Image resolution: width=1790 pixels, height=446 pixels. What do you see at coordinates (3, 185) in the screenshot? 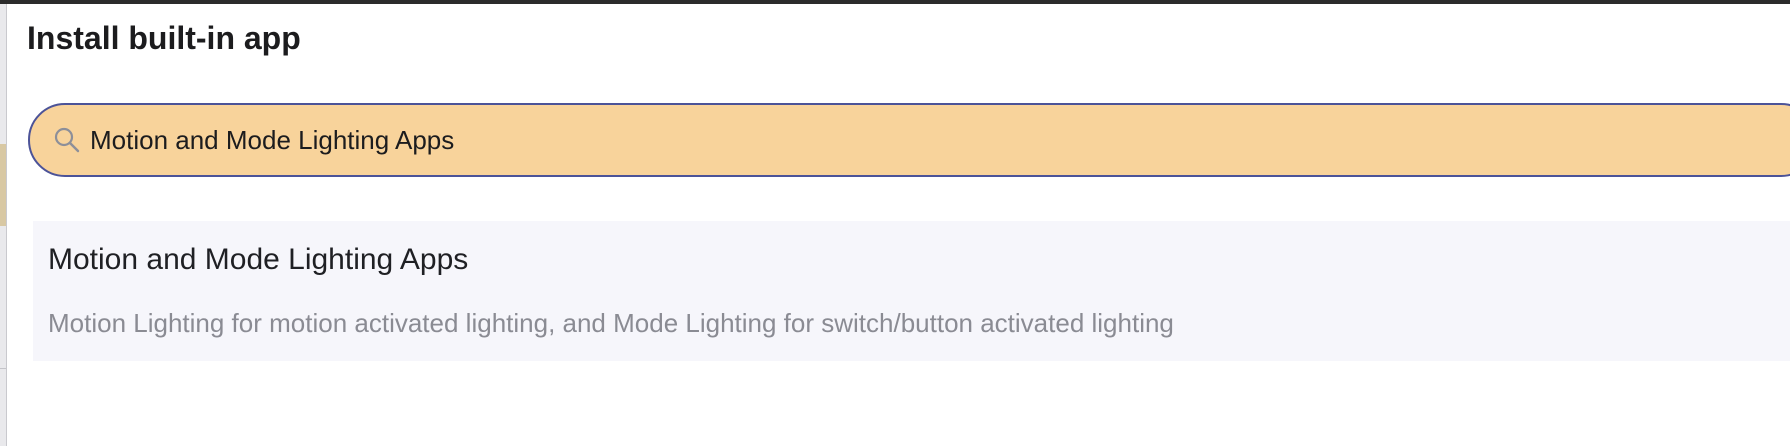
I see `background-highlight-strip` at bounding box center [3, 185].